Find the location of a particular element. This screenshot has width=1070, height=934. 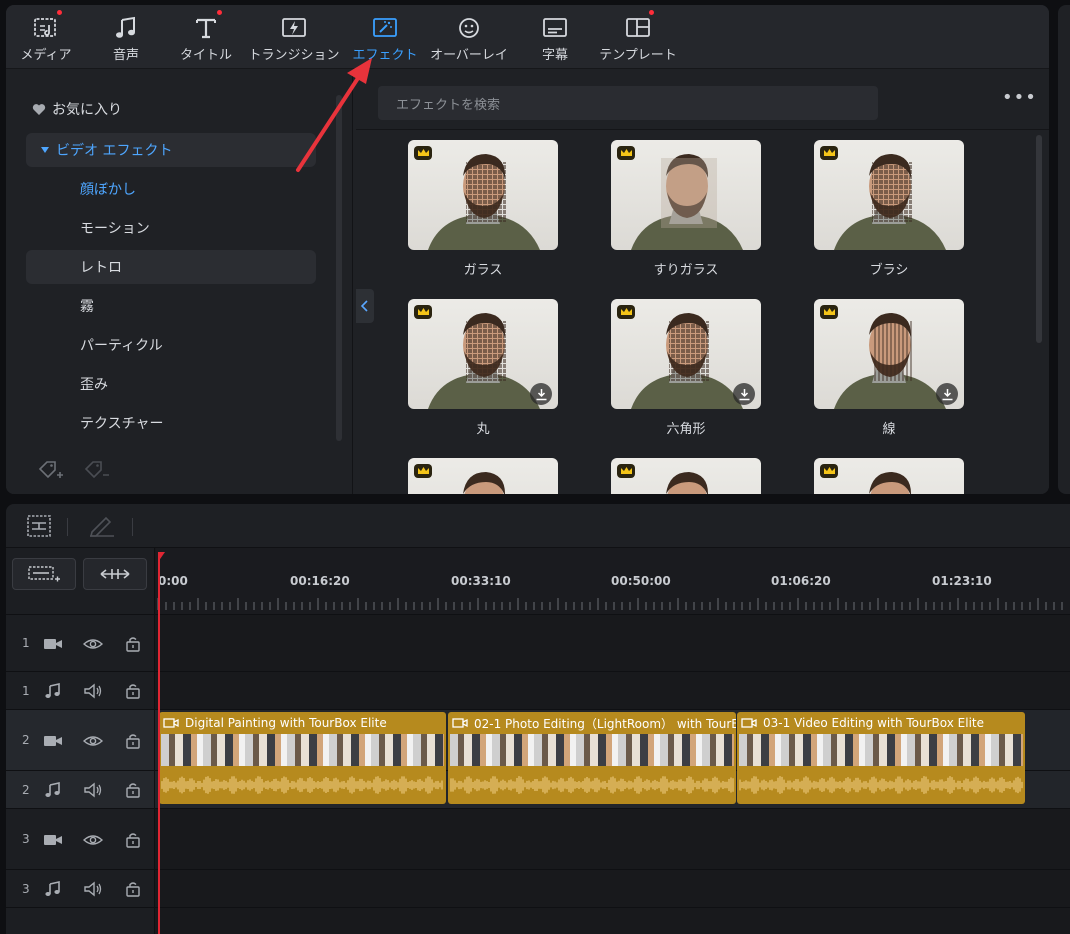

audio-track-row: 3 is located at coordinates (538, 889).